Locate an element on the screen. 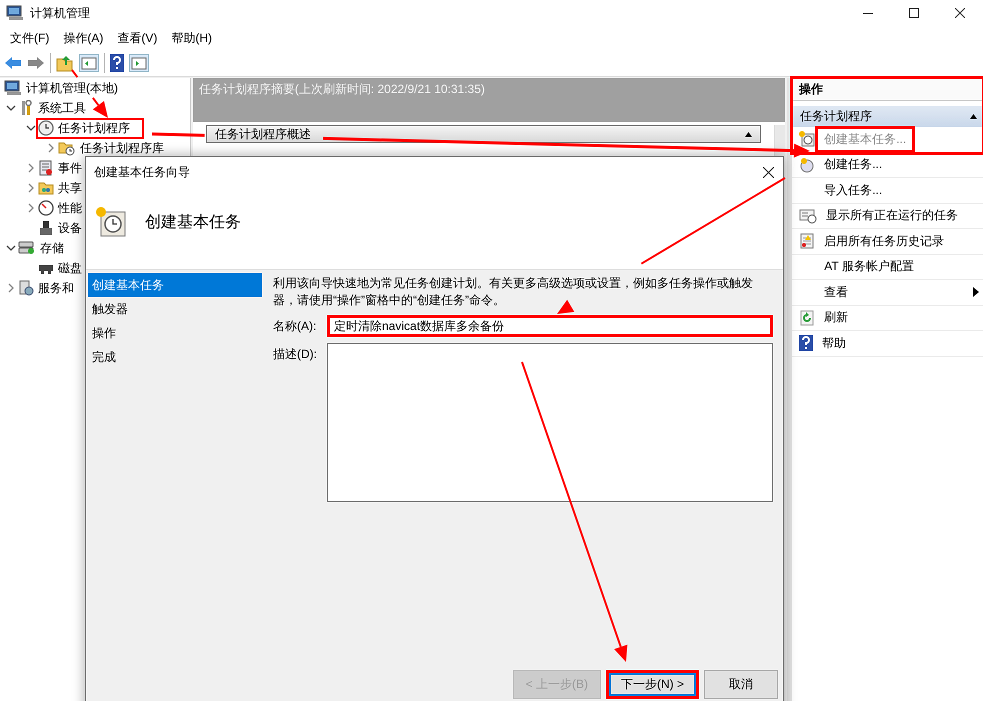 This screenshot has height=701, width=983. description-field is located at coordinates (550, 422).